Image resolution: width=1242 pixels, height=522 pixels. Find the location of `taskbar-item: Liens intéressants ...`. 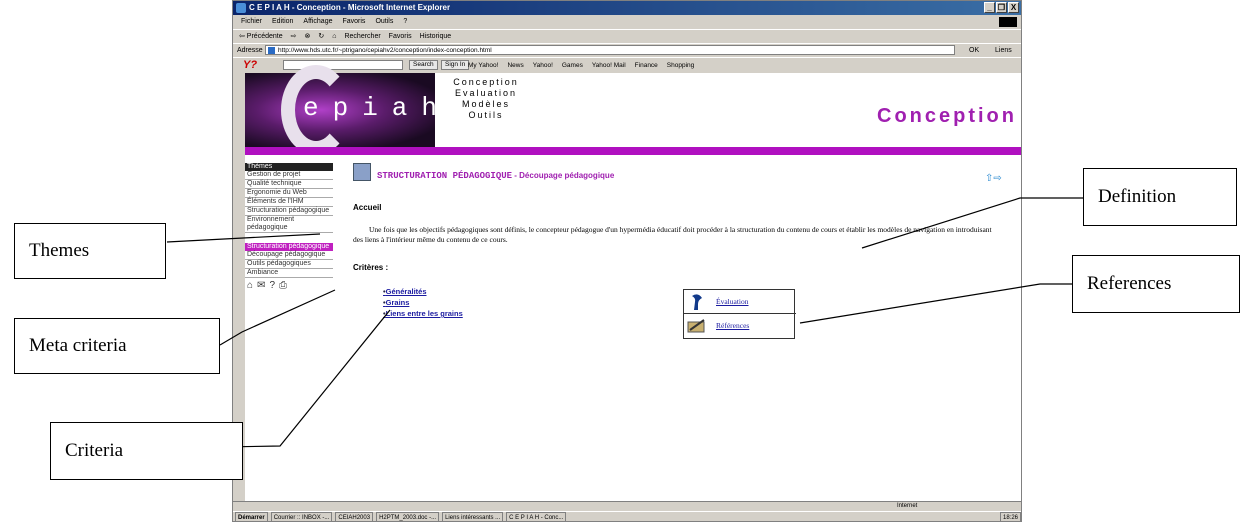

taskbar-item: Liens intéressants ... is located at coordinates (473, 516).